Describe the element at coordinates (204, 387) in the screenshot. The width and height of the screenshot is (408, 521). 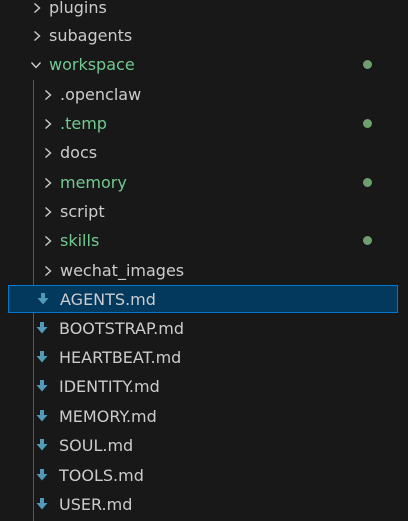
I see `file-identity-md: IDENTITY.md` at that location.